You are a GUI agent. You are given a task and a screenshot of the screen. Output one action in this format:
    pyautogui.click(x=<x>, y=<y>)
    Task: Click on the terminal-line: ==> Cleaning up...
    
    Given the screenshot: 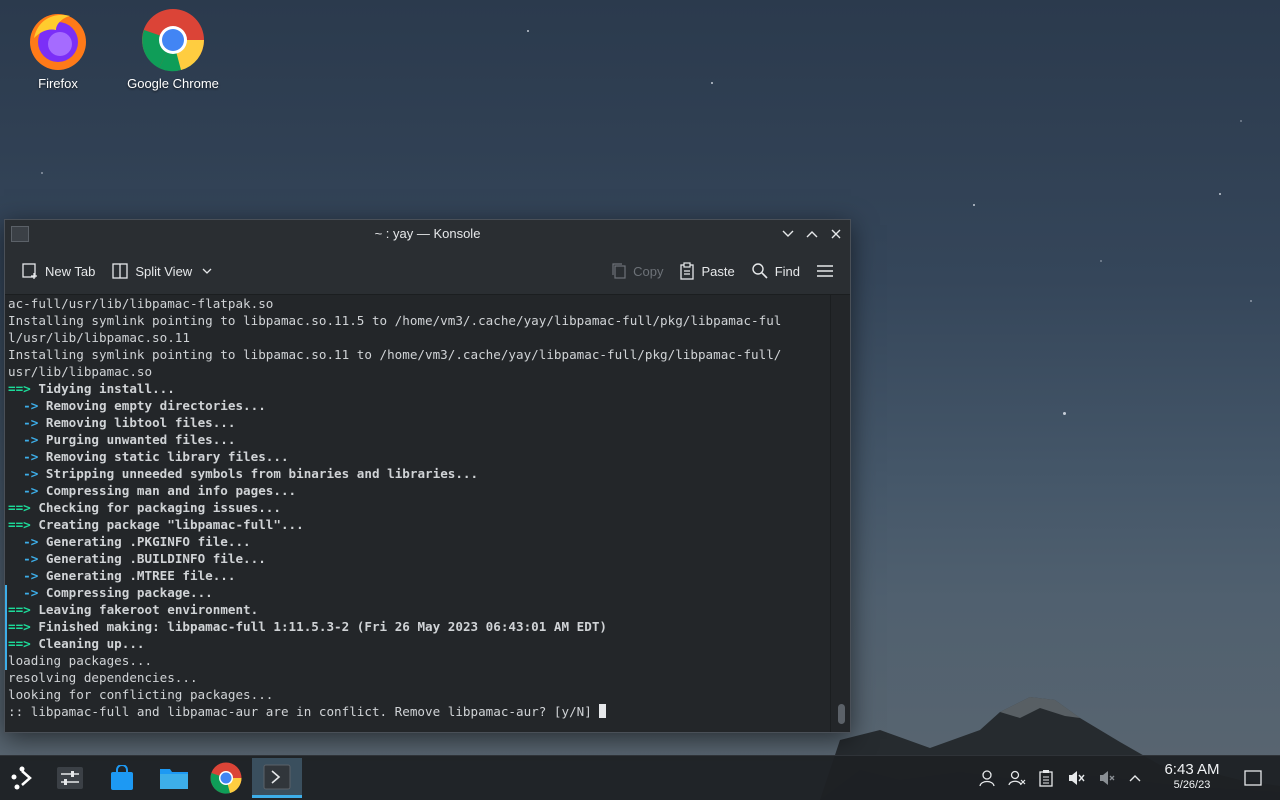 What is the action you would take?
    pyautogui.click(x=419, y=643)
    